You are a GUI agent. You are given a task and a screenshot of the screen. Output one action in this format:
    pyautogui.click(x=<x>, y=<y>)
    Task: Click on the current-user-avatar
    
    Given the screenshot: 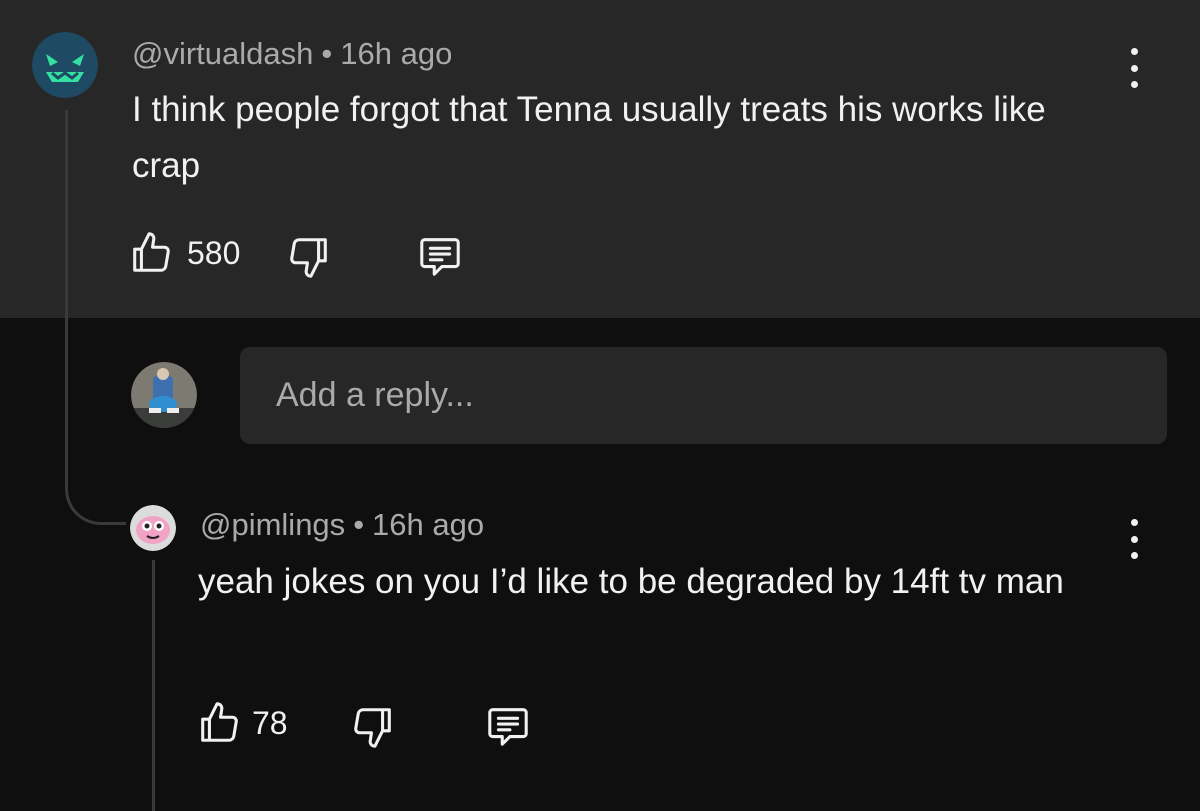 What is the action you would take?
    pyautogui.click(x=164, y=395)
    